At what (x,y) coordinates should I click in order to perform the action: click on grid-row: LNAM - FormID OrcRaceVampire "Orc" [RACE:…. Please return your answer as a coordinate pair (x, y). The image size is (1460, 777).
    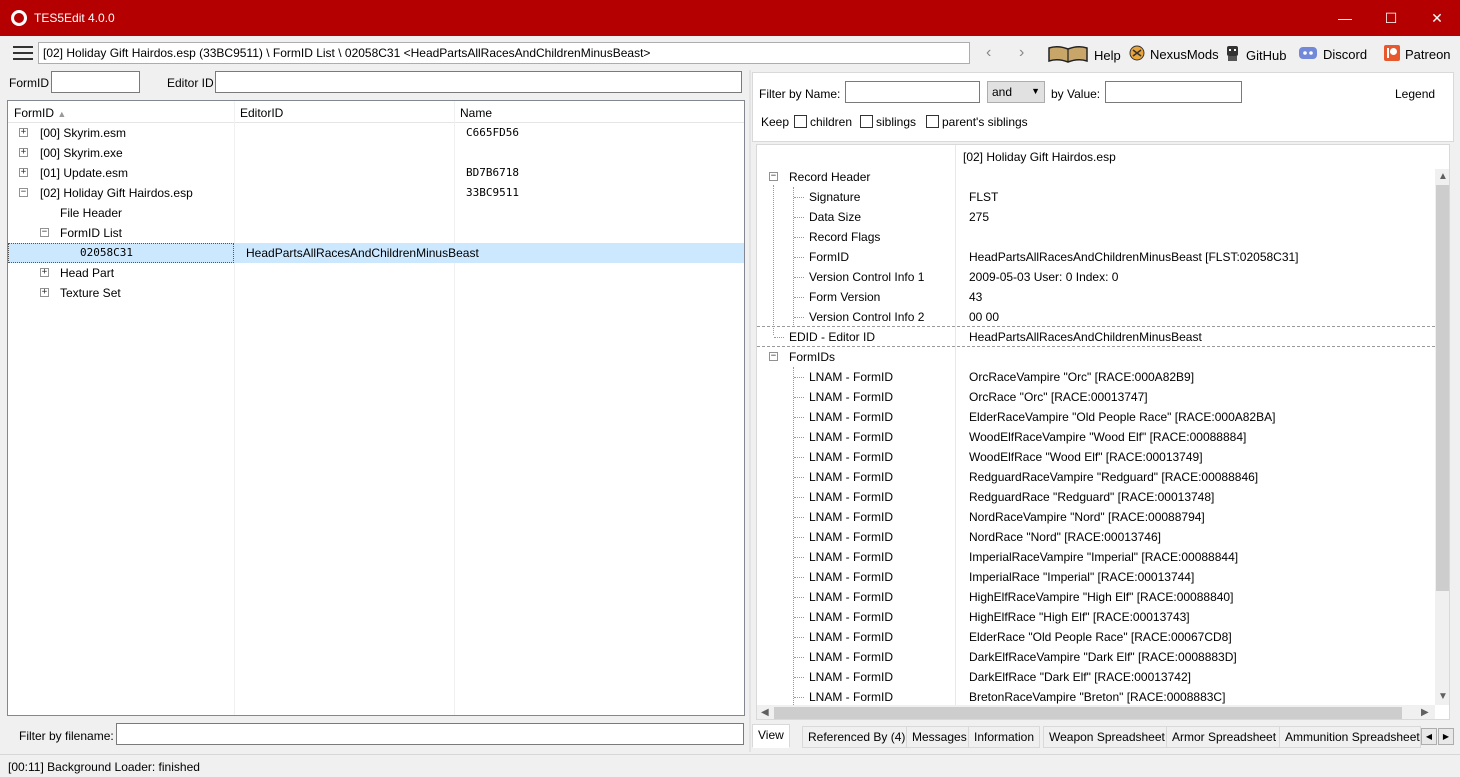
    Looking at the image, I should click on (1096, 377).